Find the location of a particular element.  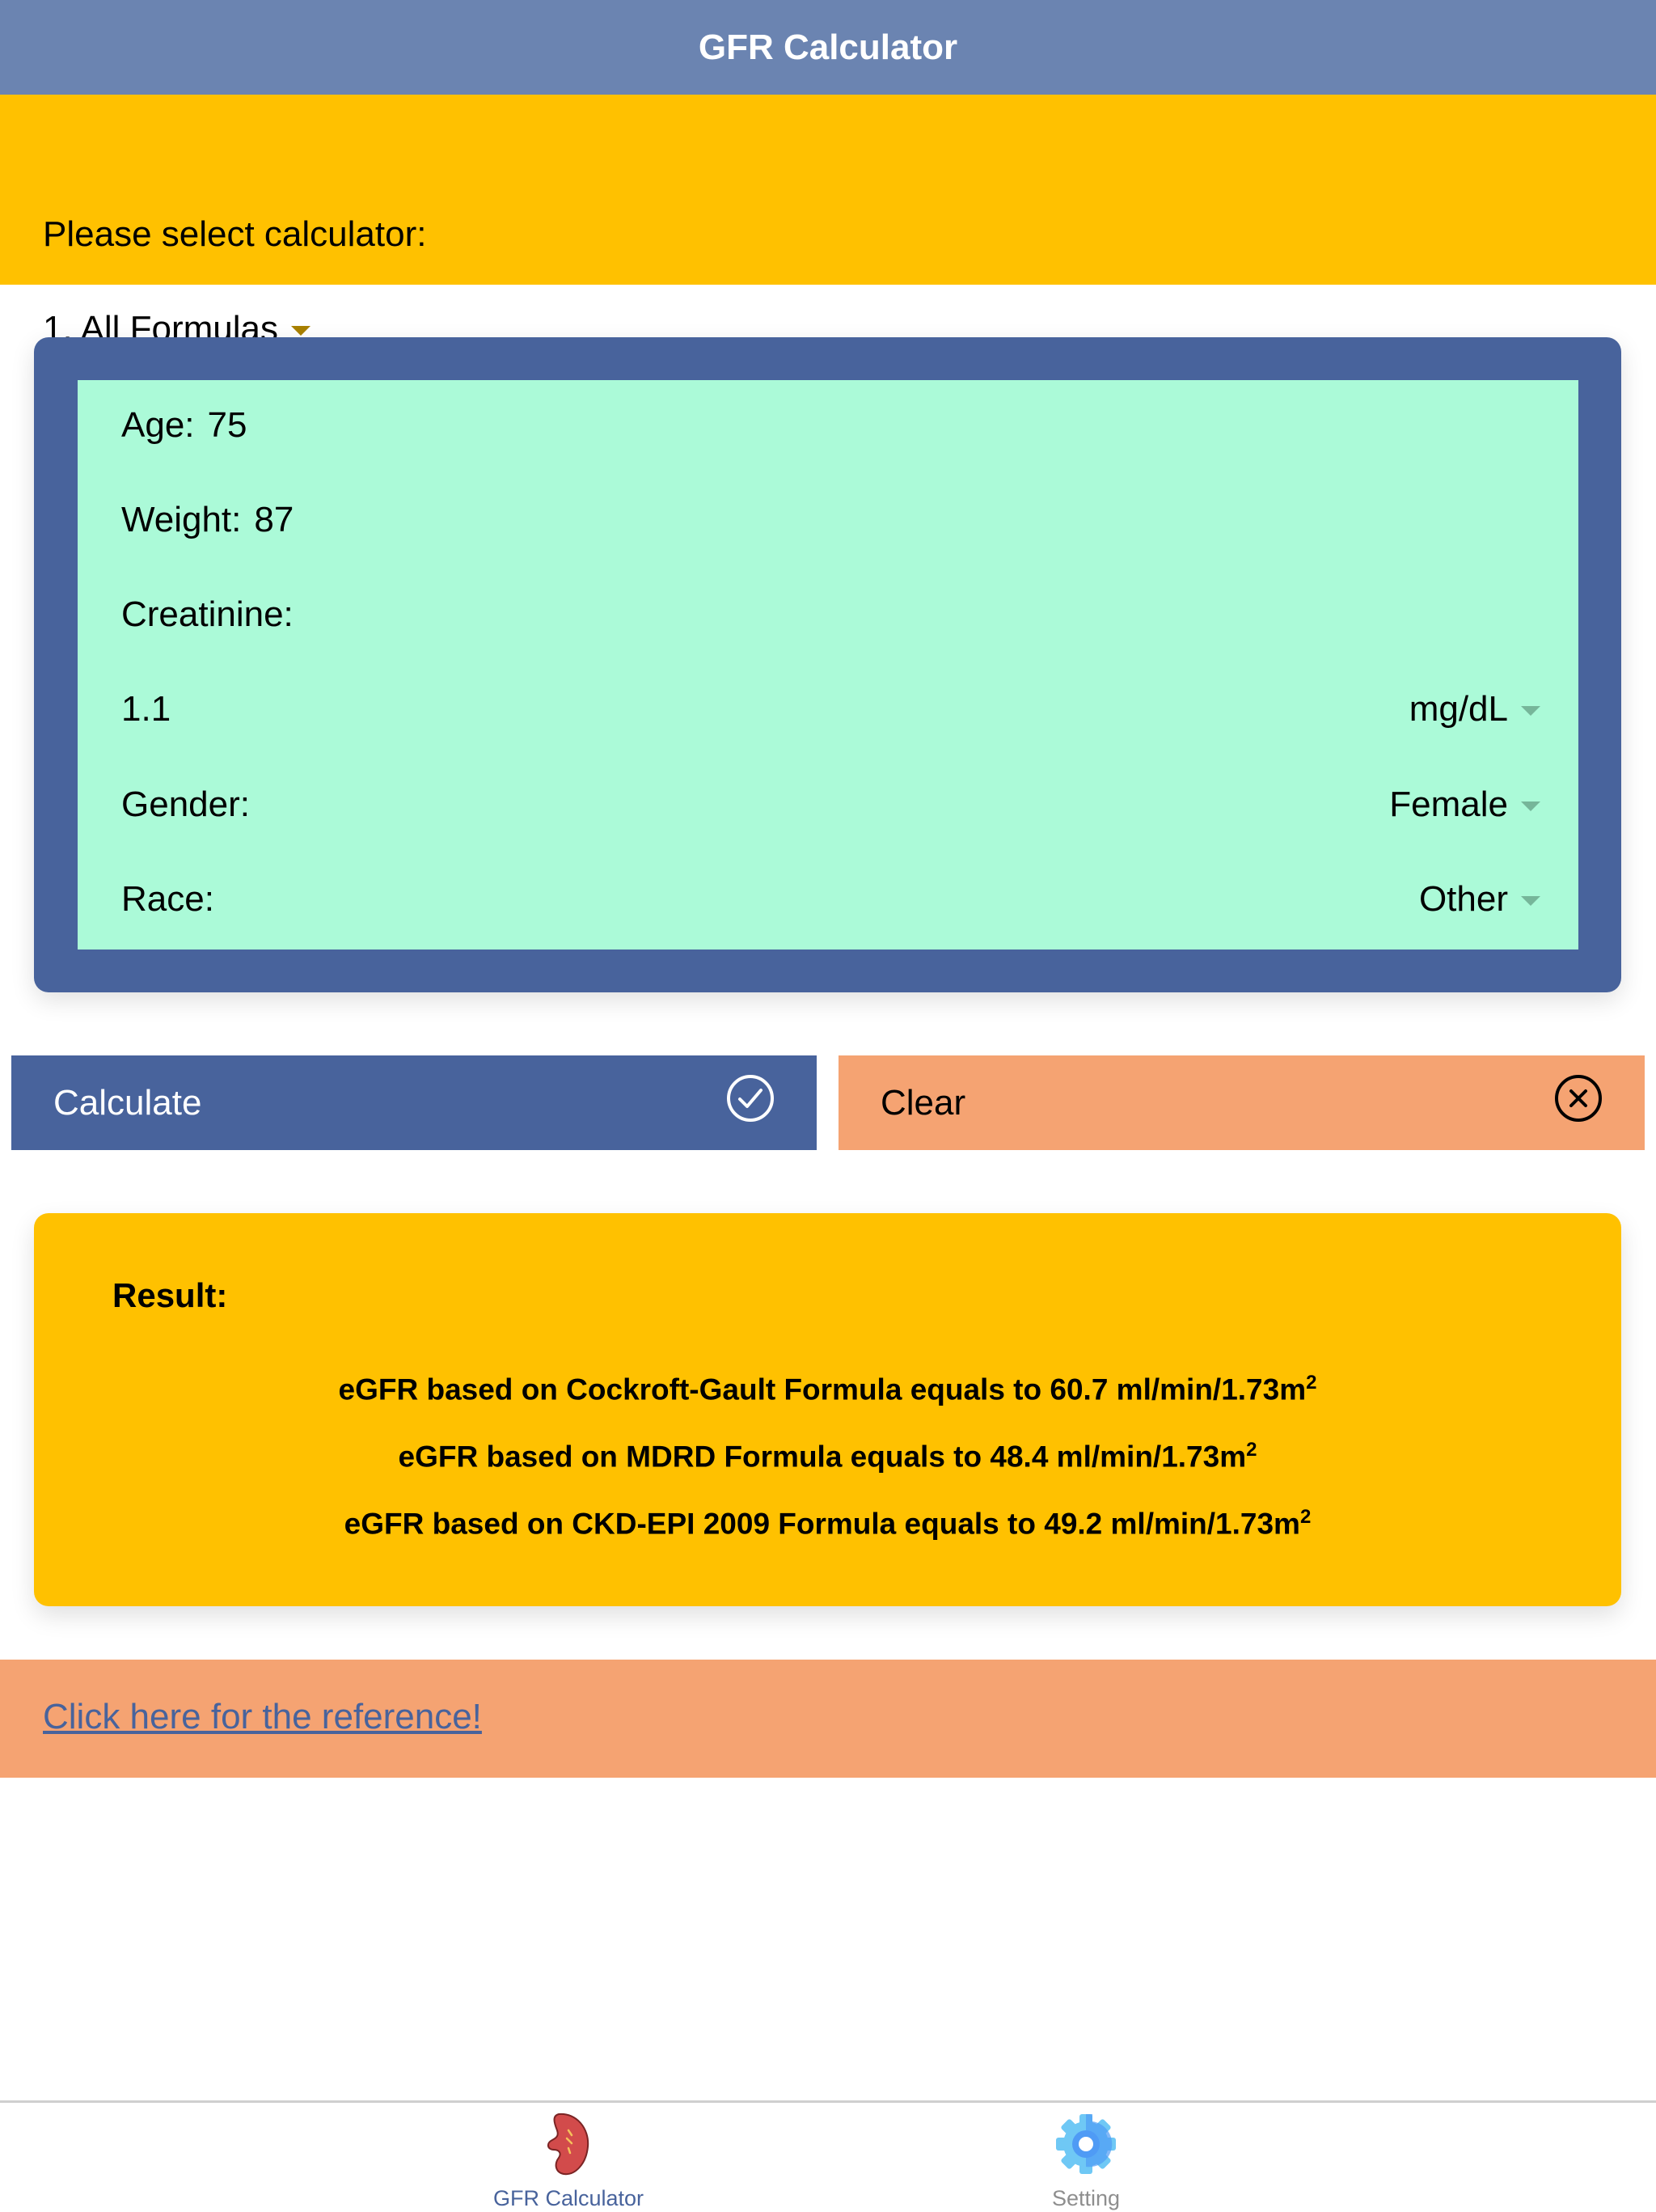

kidney-icon is located at coordinates (568, 2146).